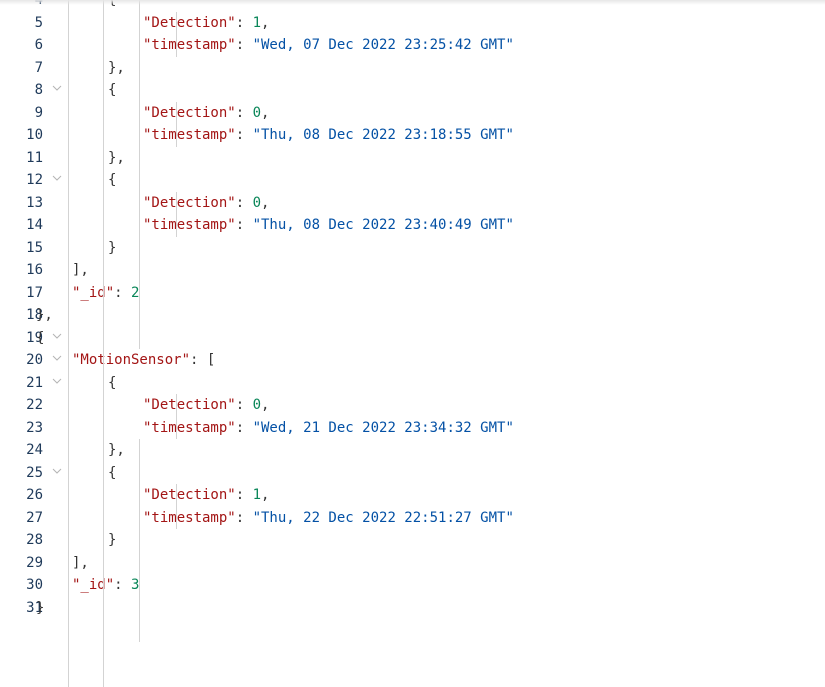  I want to click on code-line: 13 "Detection": 0,, so click(412, 203).